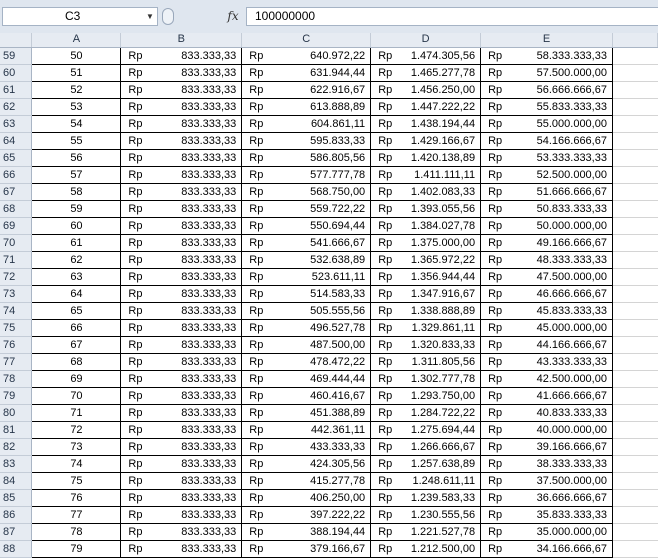 The height and width of the screenshot is (559, 658). I want to click on cell-e: Rp 44.166.666,67, so click(546, 345).